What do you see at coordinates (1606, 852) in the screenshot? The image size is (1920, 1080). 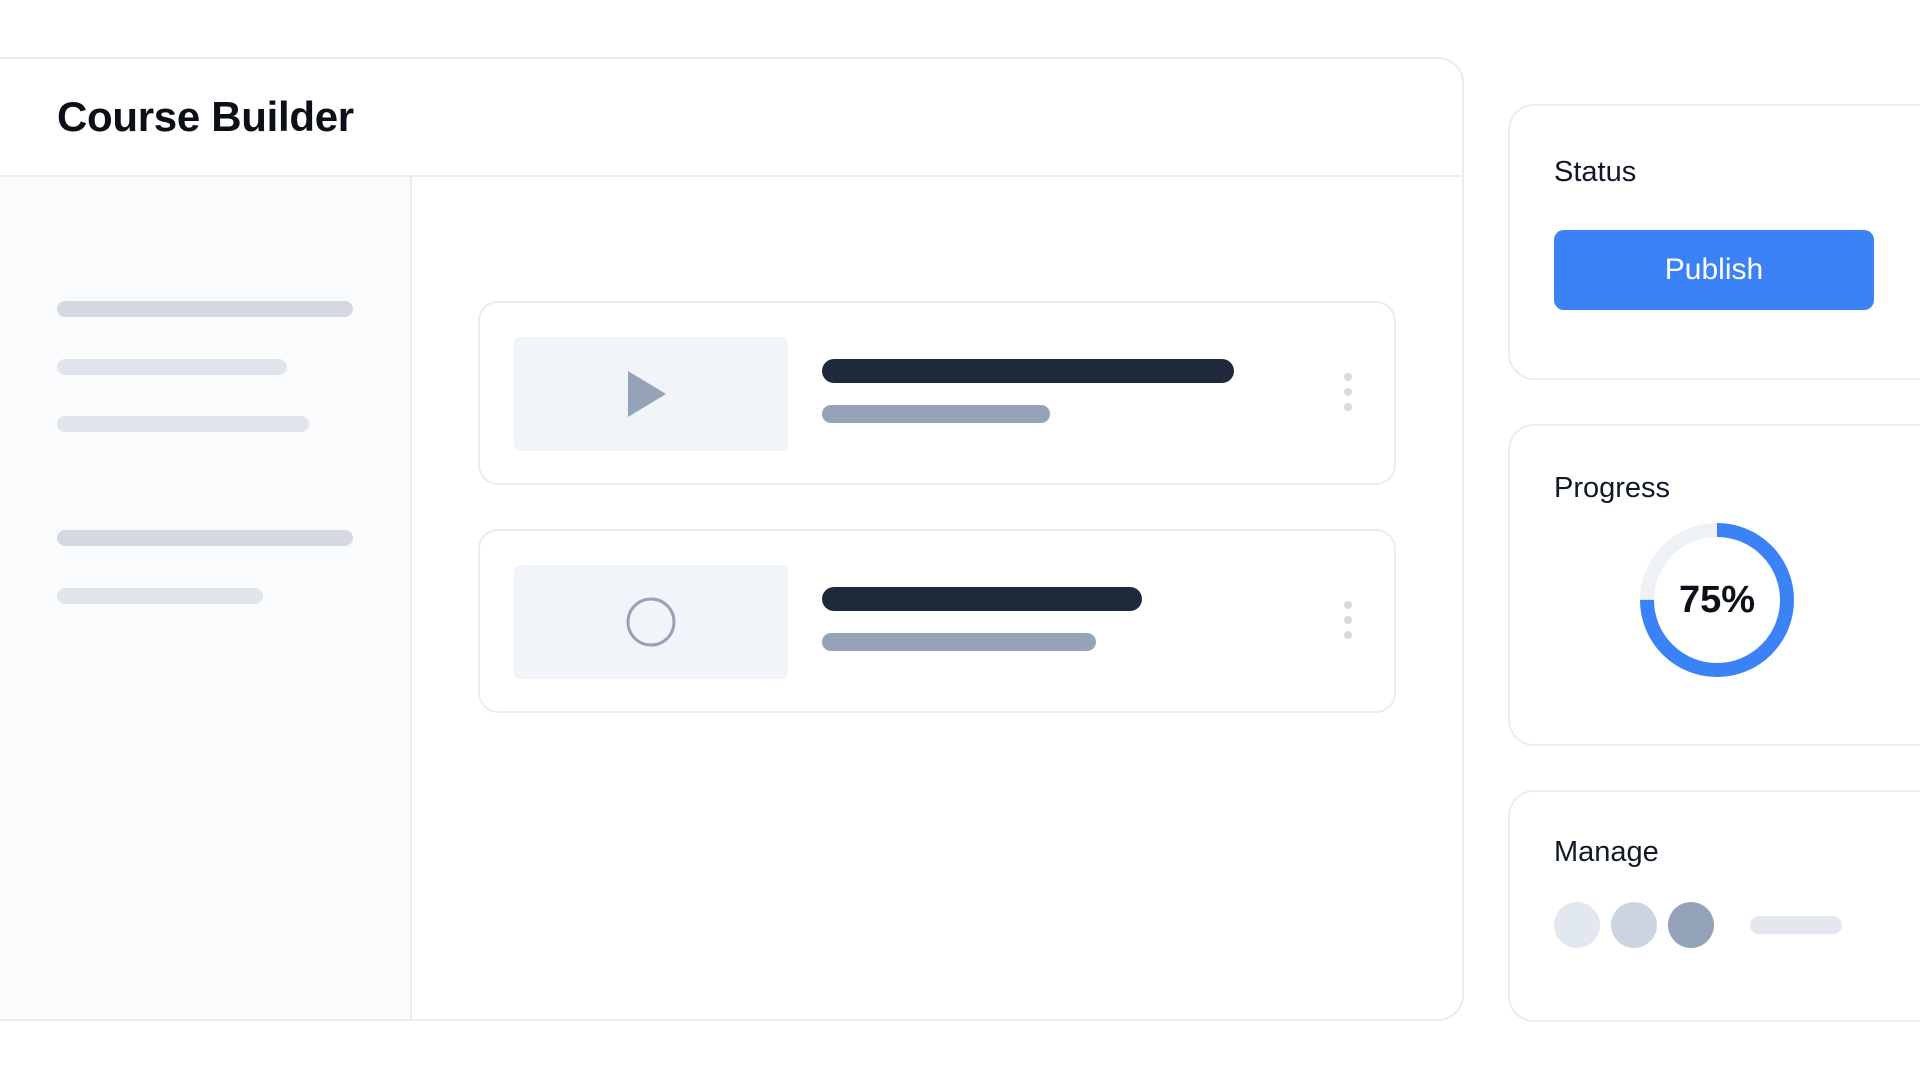 I see `manage-title: Manage` at bounding box center [1606, 852].